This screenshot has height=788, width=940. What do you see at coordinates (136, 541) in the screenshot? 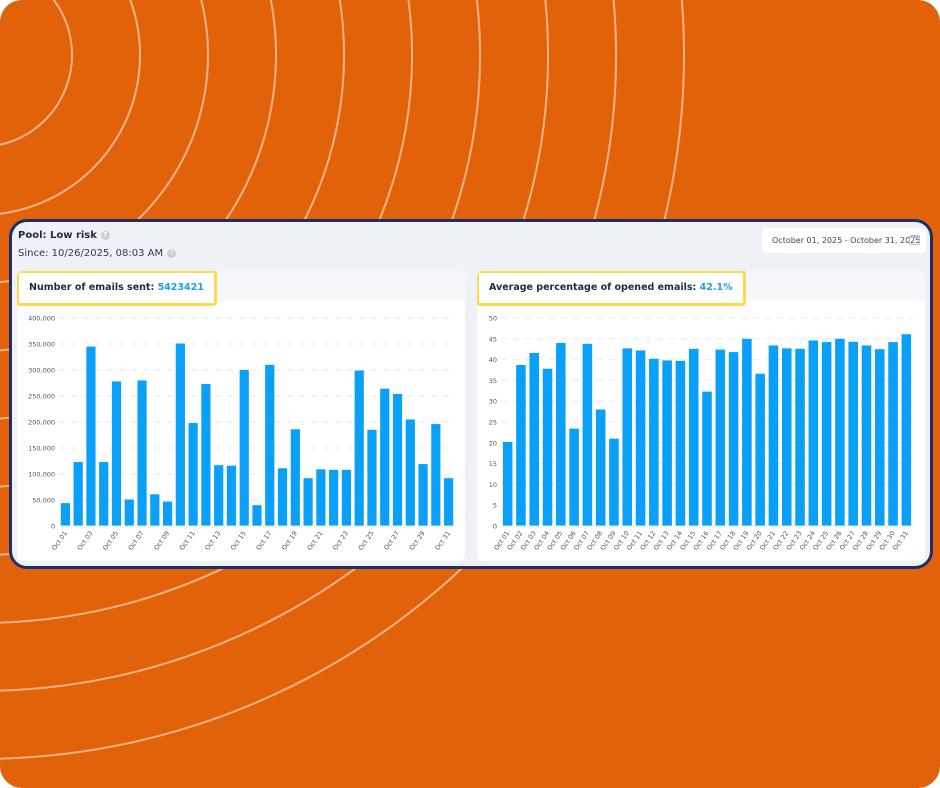
I see `x-tick-label: Oct 07` at bounding box center [136, 541].